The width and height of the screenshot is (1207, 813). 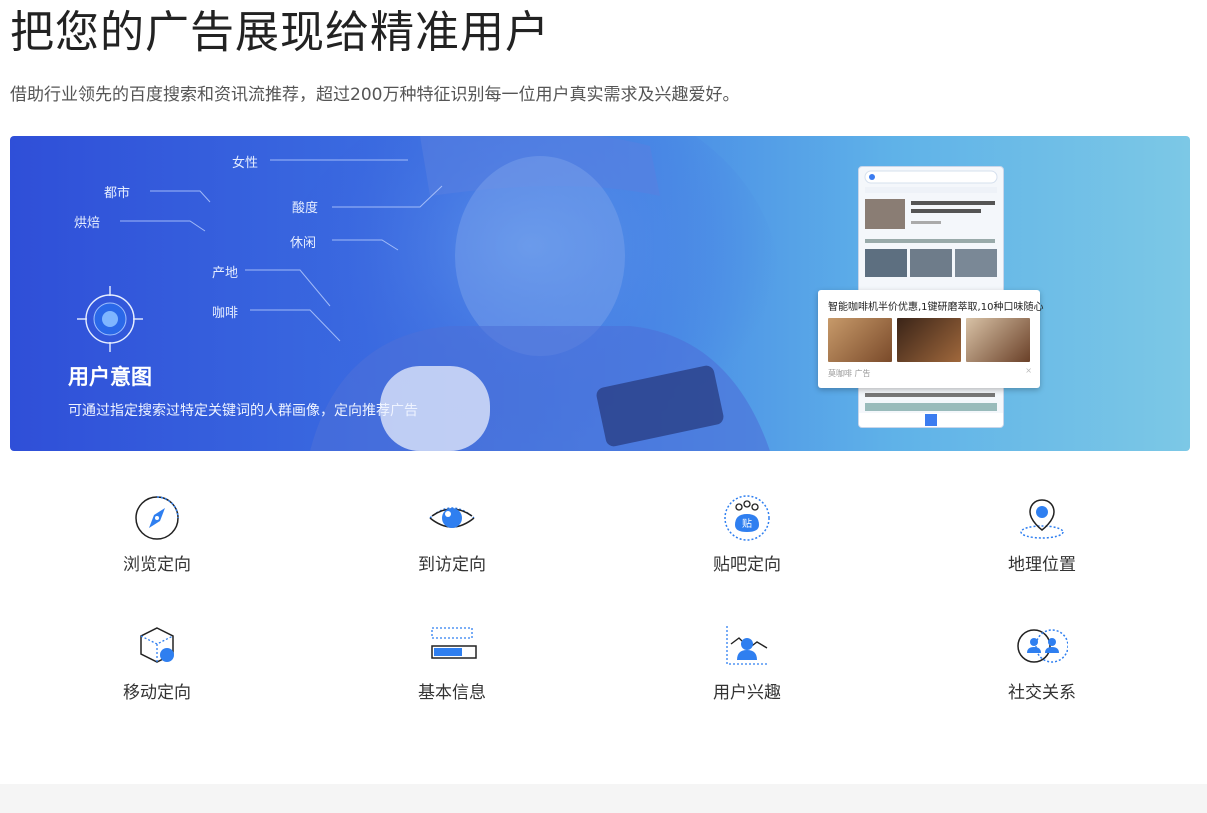 I want to click on feature-mobile-targeting: 移动定向, so click(x=157, y=661).